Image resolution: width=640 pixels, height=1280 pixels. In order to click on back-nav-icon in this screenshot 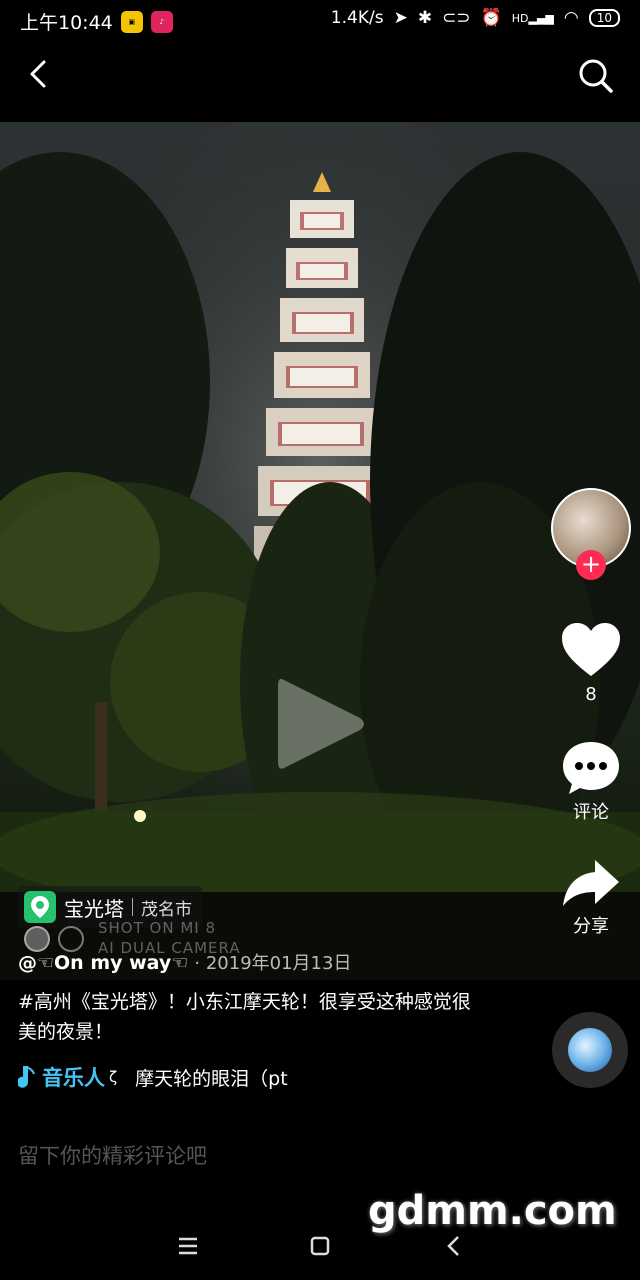, I will do `click(453, 1246)`.